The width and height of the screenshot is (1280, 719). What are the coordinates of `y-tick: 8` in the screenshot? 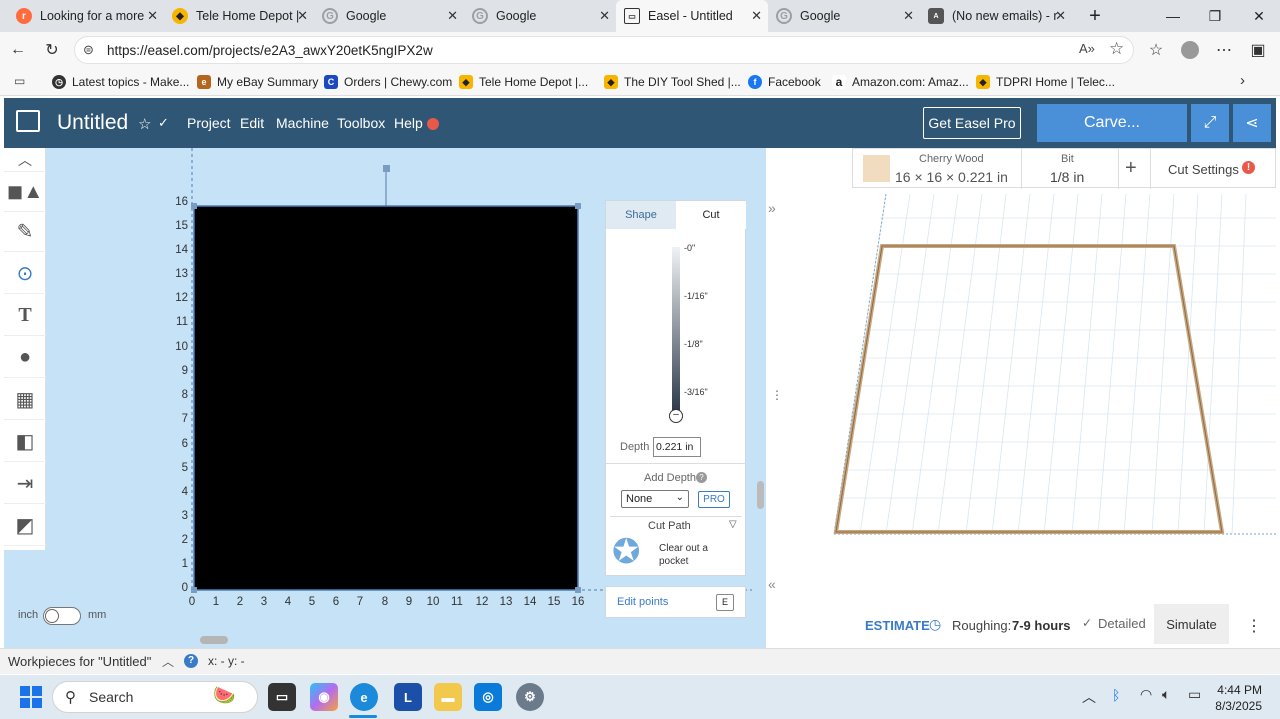 It's located at (184, 395).